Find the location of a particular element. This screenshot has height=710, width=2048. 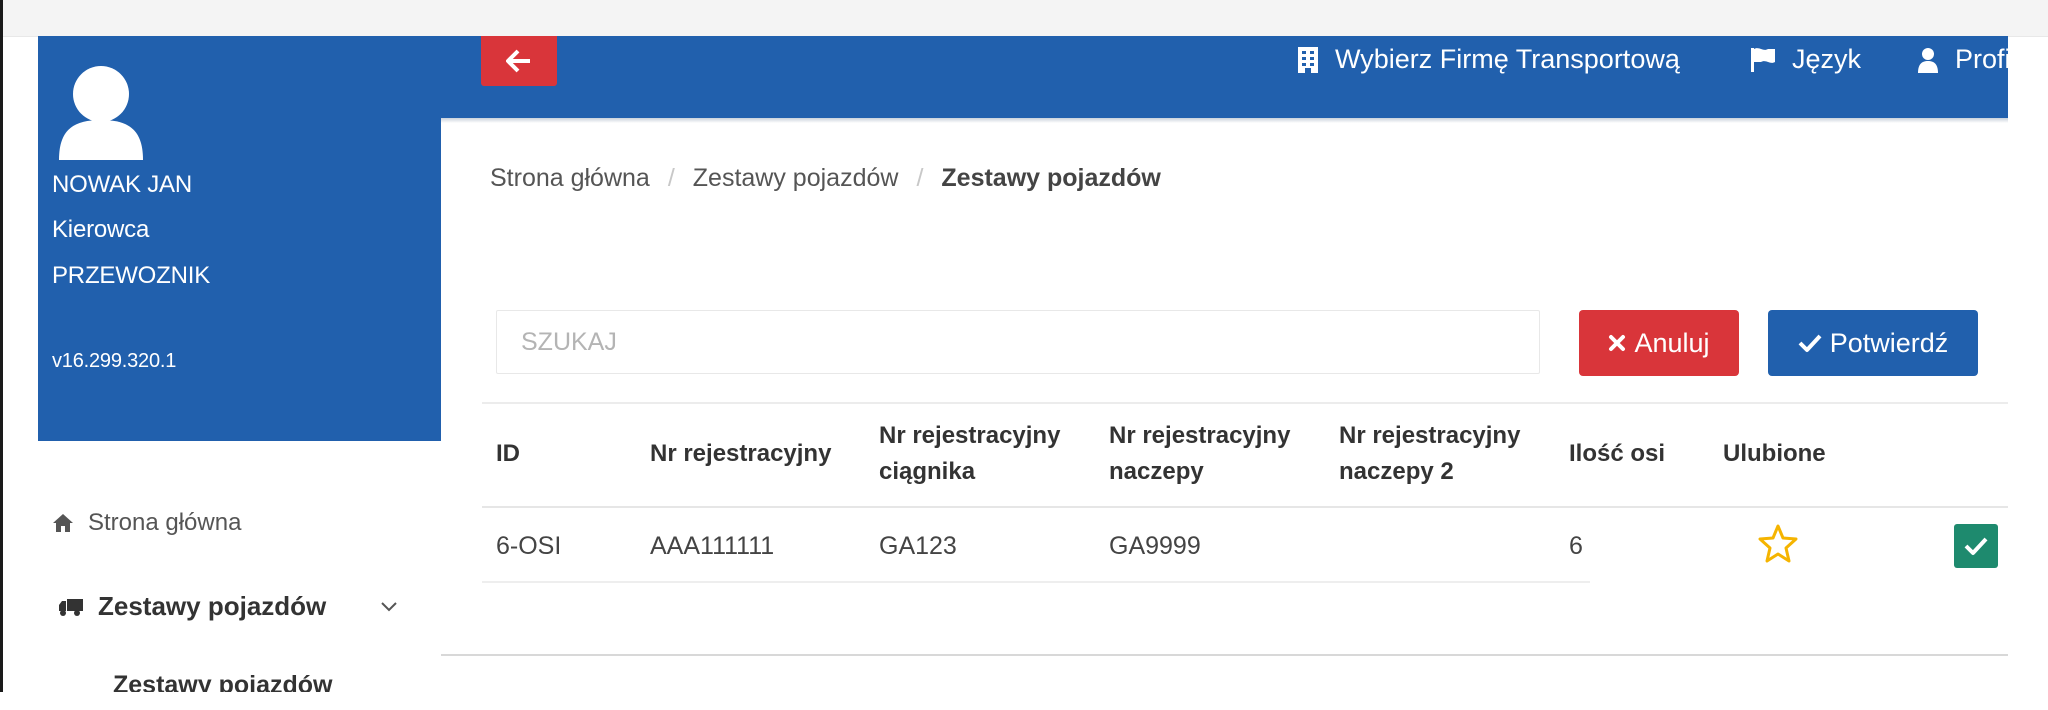

table-top-border is located at coordinates (1245, 403).